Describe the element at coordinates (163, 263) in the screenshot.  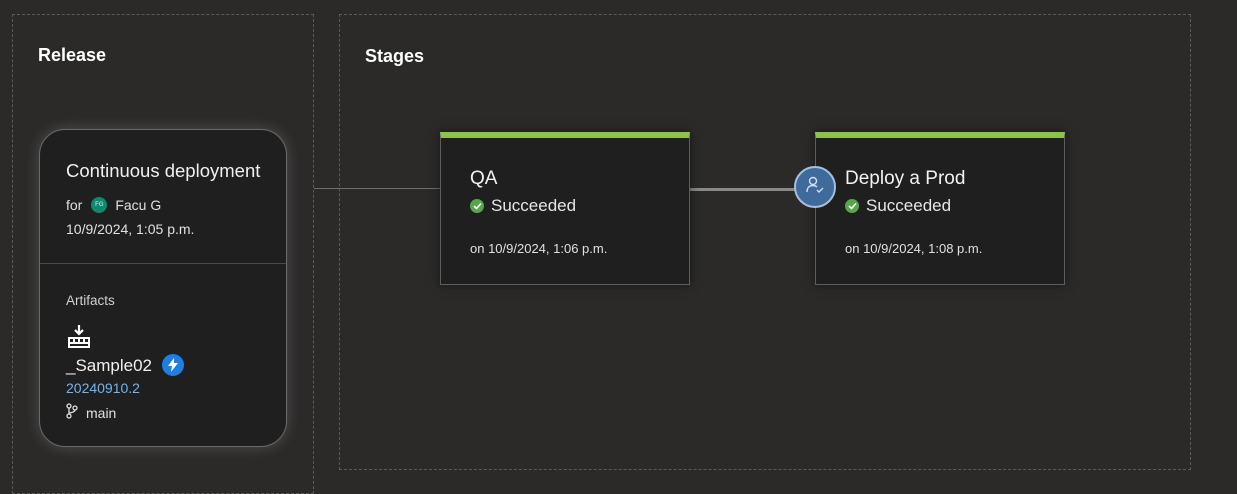
I see `card-divider` at that location.